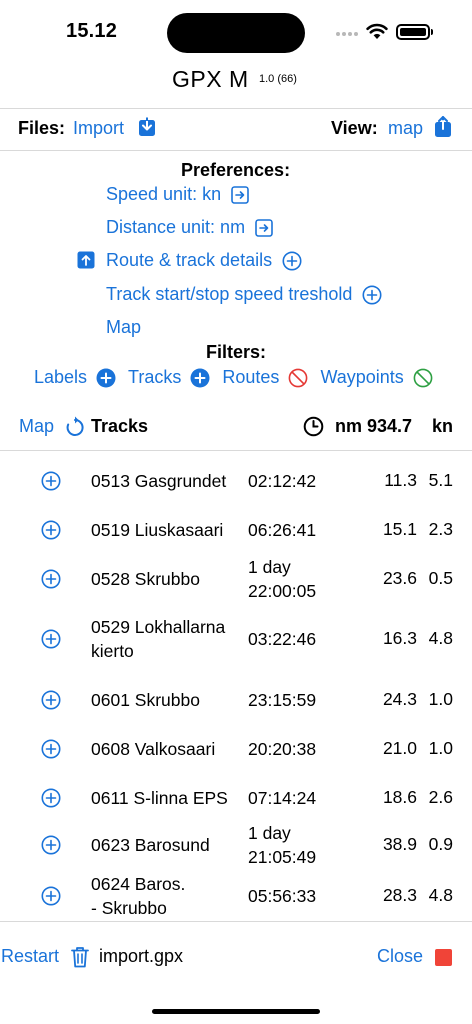 The width and height of the screenshot is (472, 1024). What do you see at coordinates (210, 79) in the screenshot?
I see `app-title: GPX M` at bounding box center [210, 79].